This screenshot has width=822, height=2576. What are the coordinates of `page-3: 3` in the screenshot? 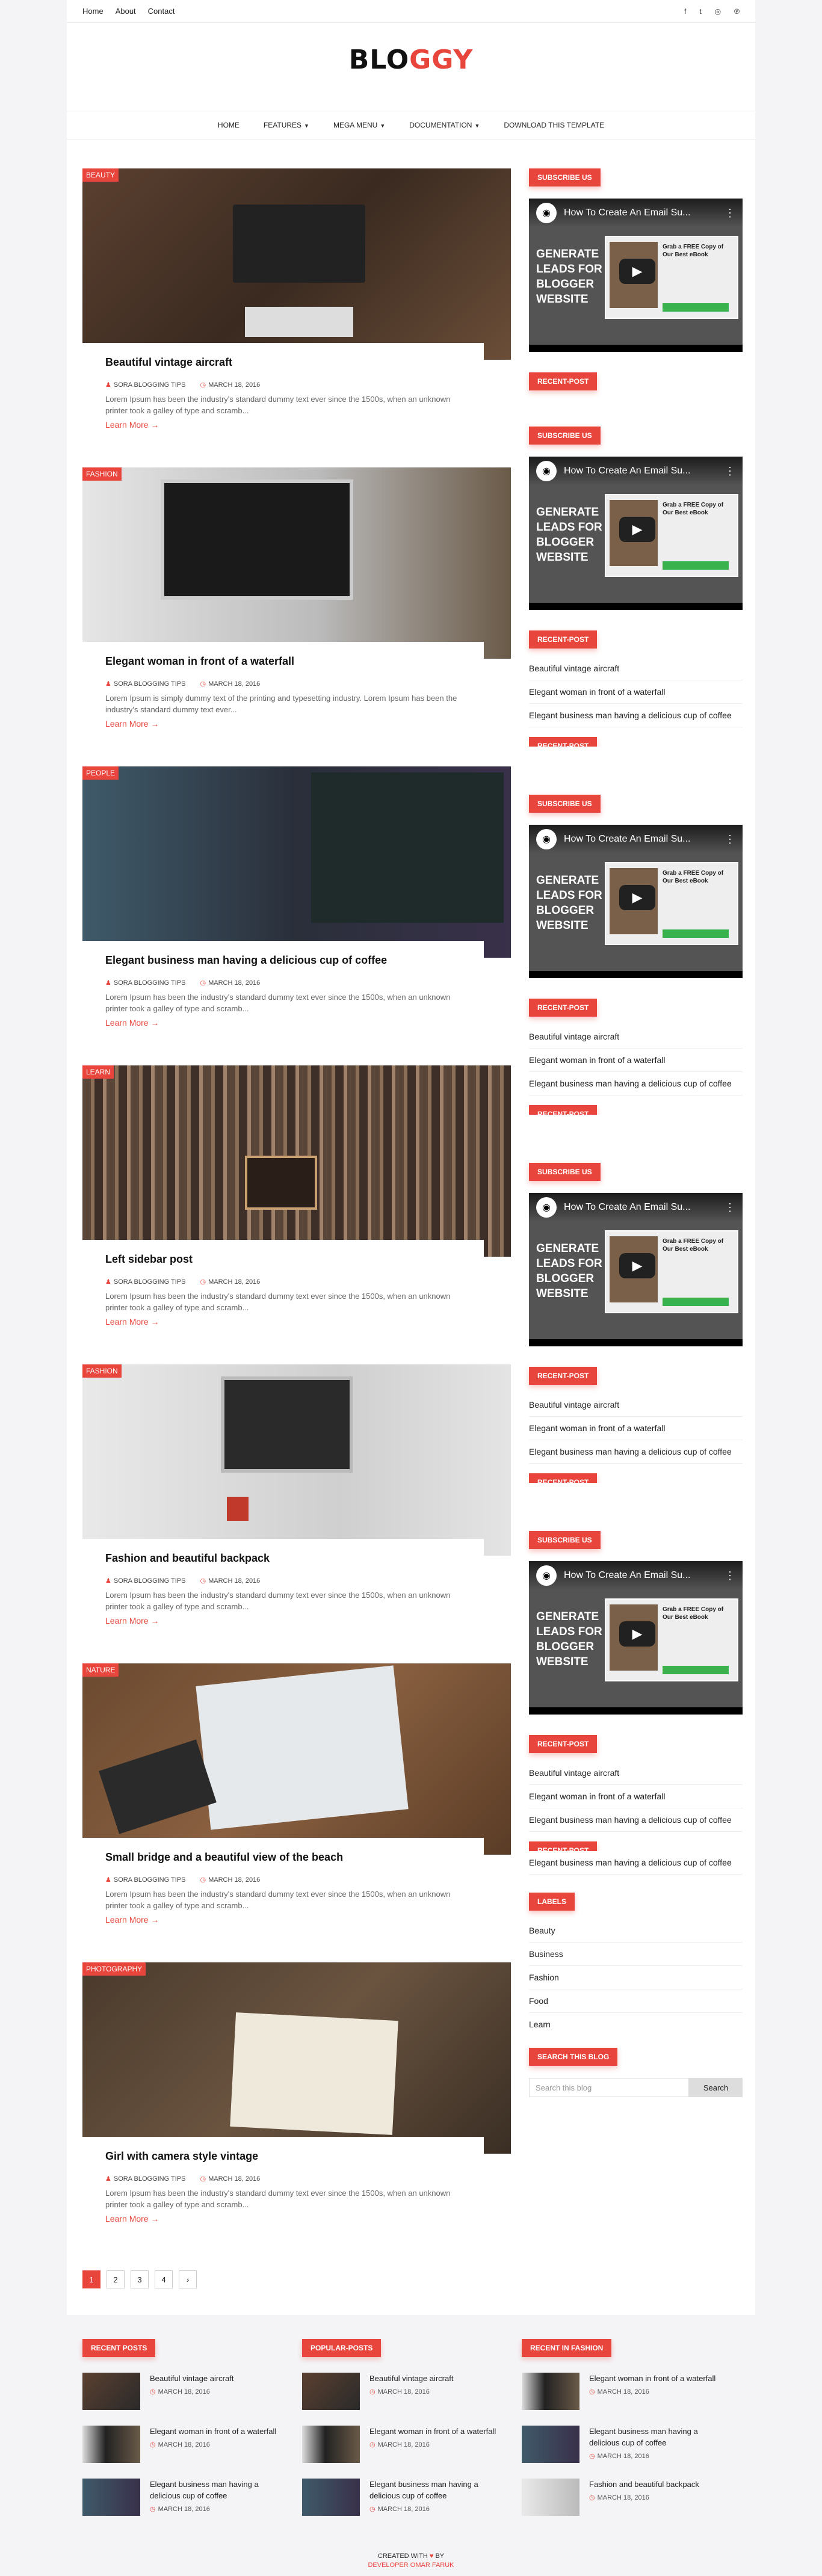 It's located at (140, 2279).